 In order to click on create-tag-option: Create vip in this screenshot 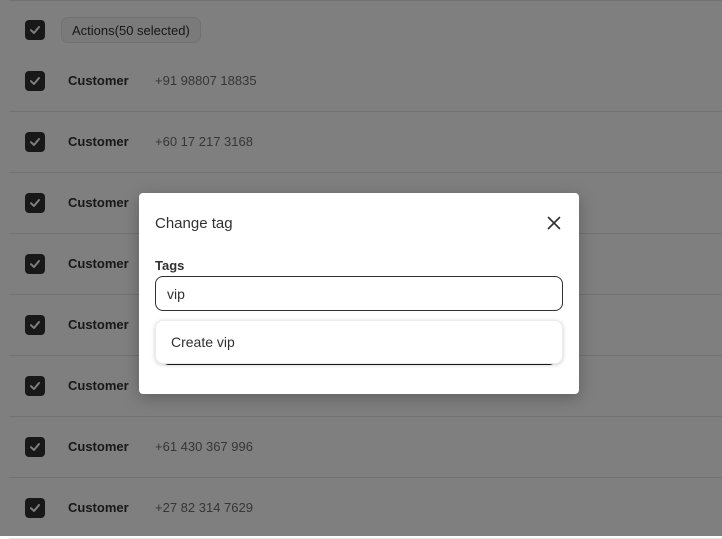, I will do `click(359, 342)`.